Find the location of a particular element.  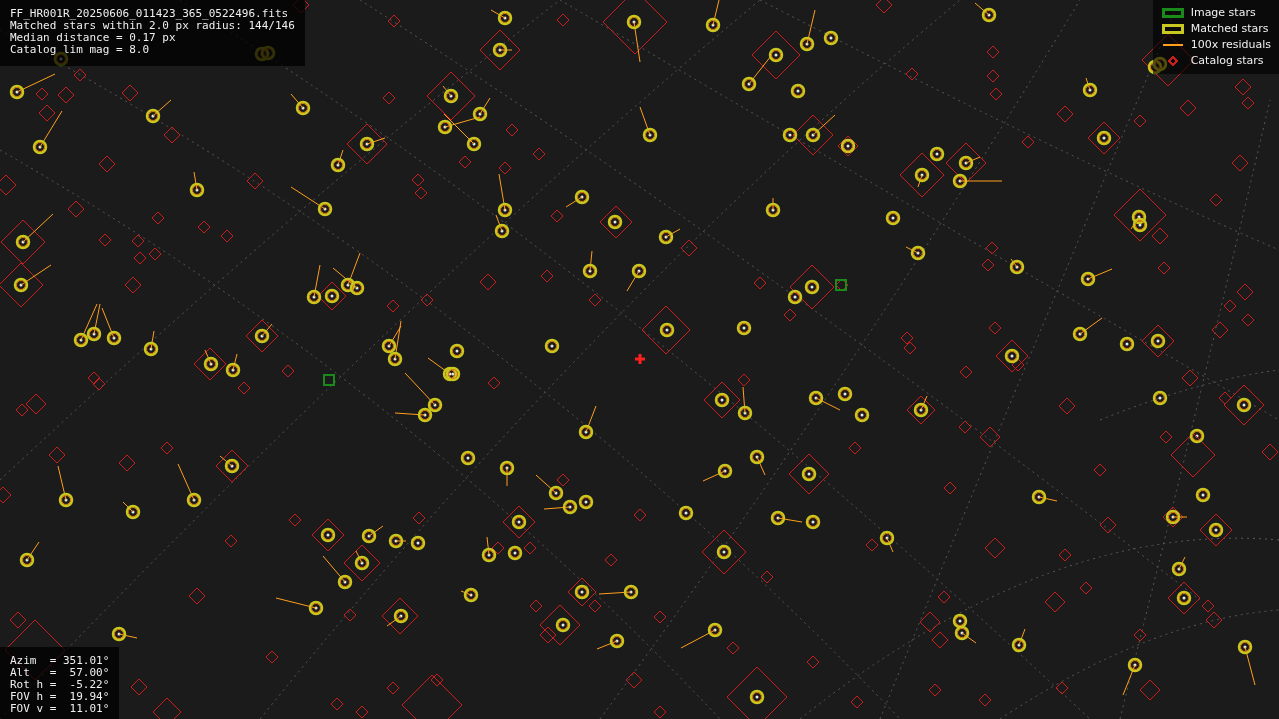

pointing-text: Alt = 57.00° is located at coordinates (60, 673).